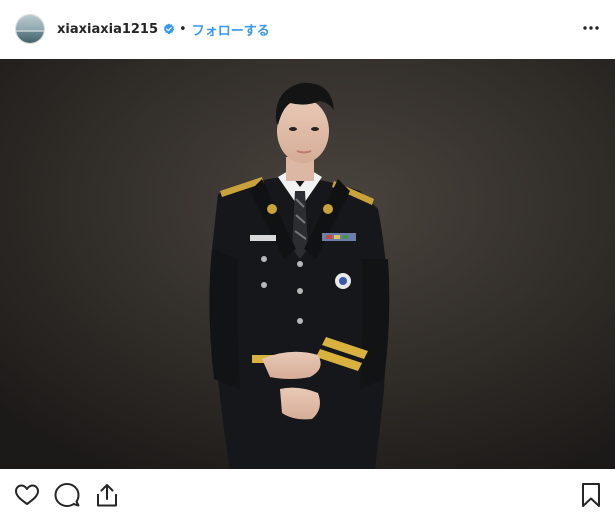 The height and width of the screenshot is (516, 615). What do you see at coordinates (107, 495) in the screenshot?
I see `share-icon` at bounding box center [107, 495].